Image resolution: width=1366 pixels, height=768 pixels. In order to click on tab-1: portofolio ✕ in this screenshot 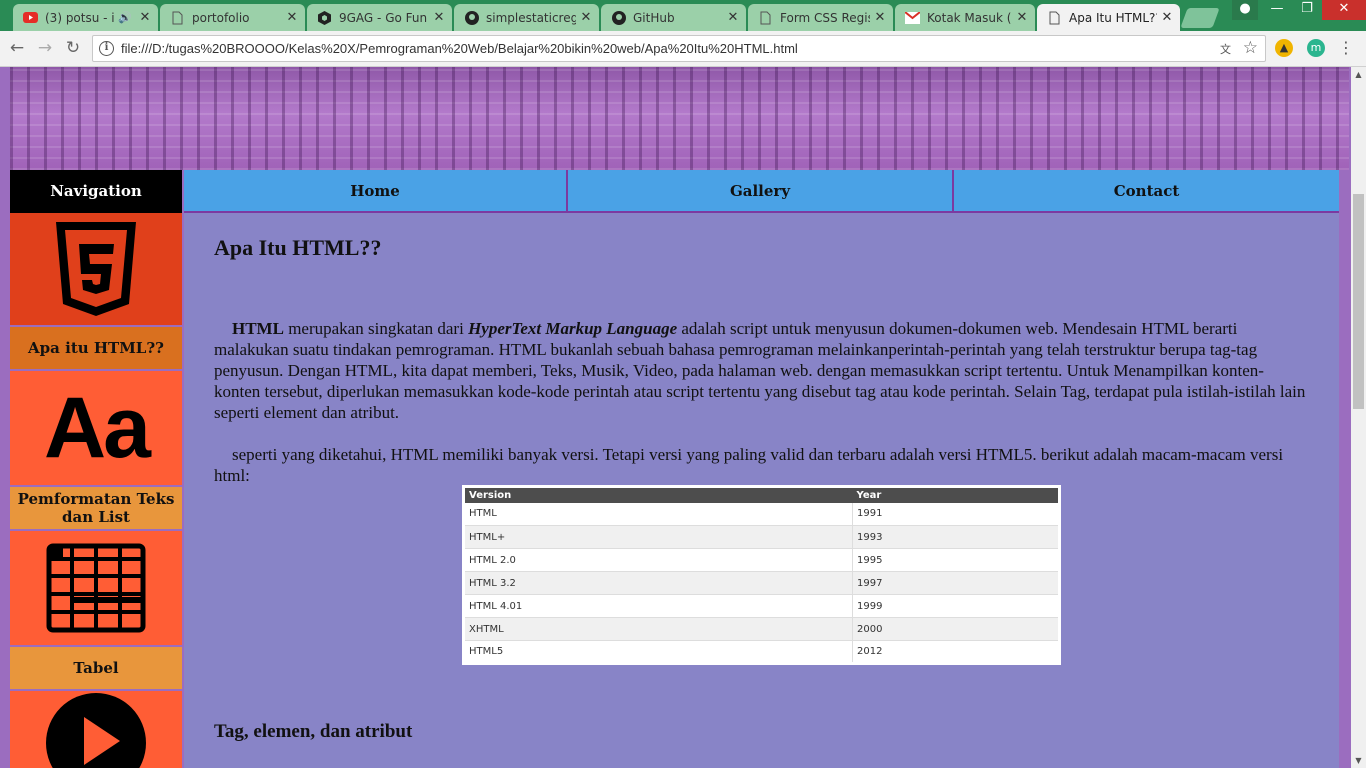, I will do `click(232, 17)`.